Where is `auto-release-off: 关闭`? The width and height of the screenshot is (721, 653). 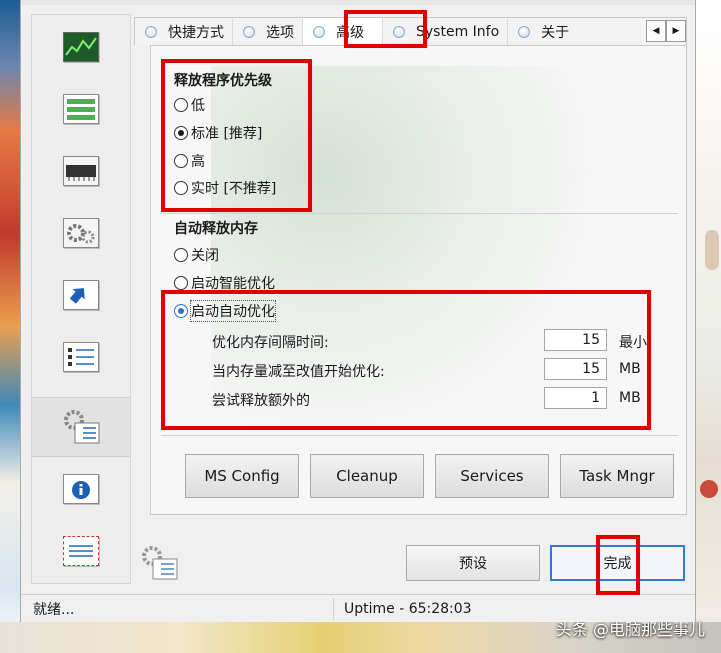
auto-release-off: 关闭 is located at coordinates (196, 255).